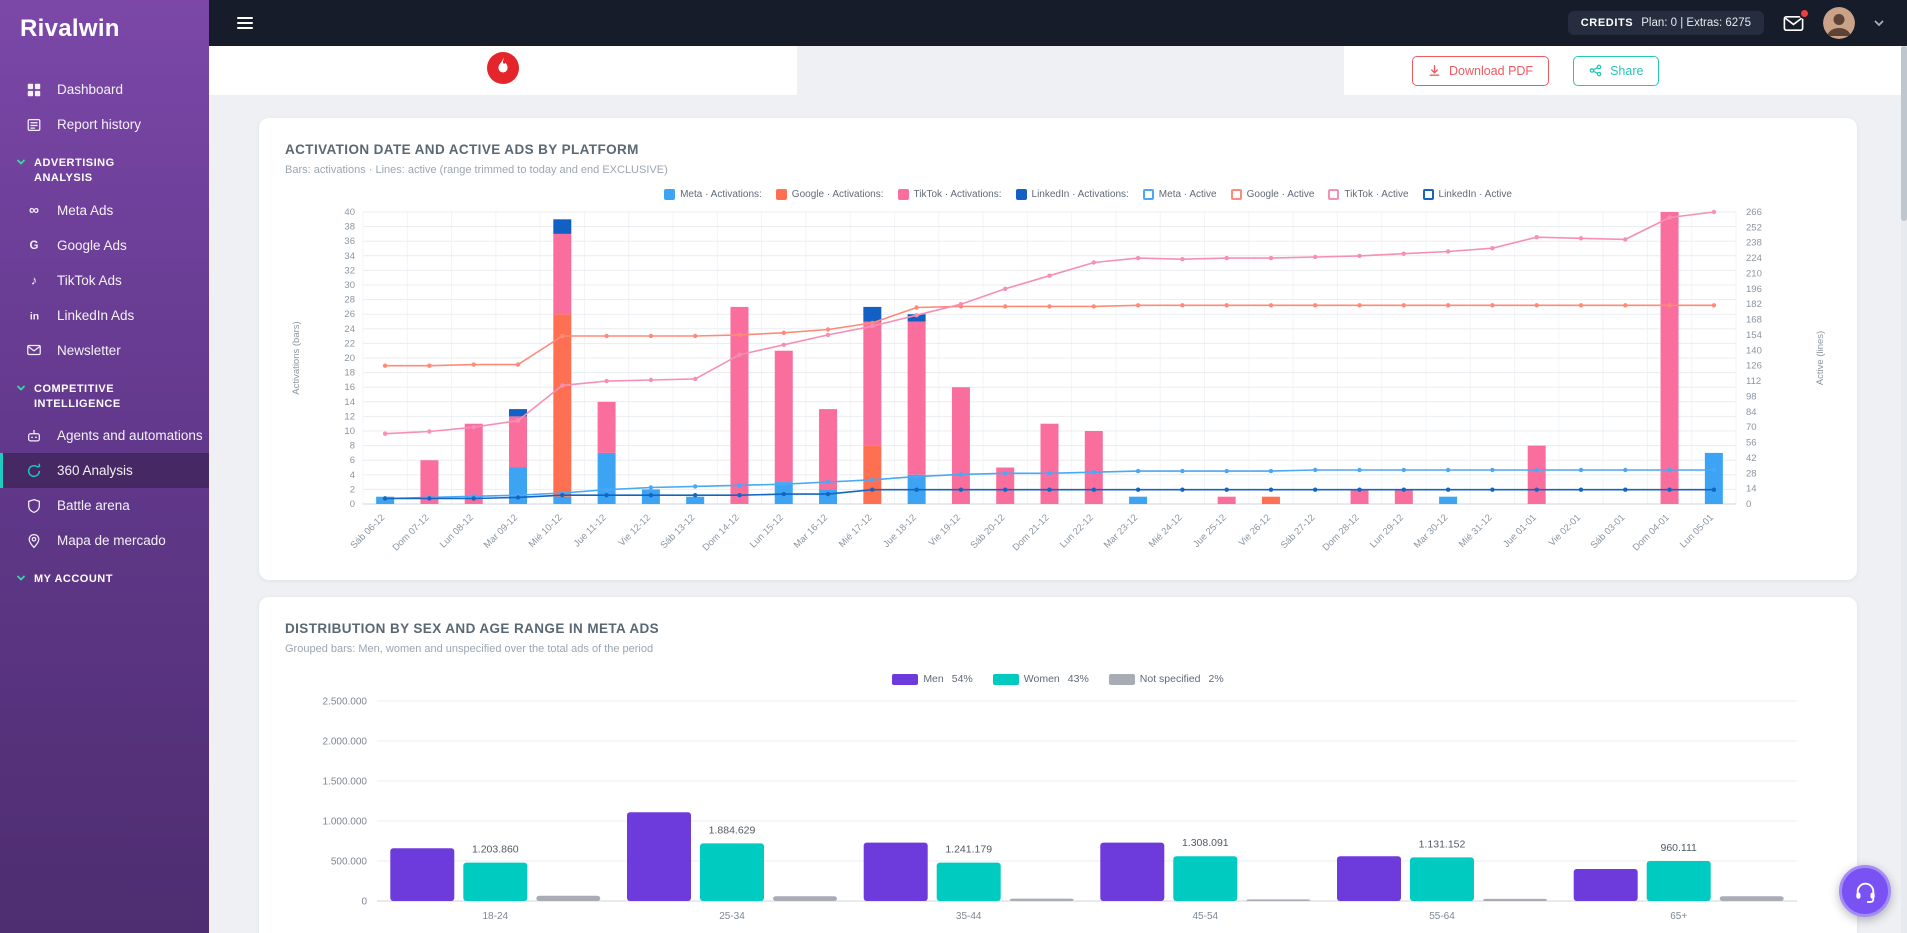  Describe the element at coordinates (34, 506) in the screenshot. I see `battle-icon` at that location.